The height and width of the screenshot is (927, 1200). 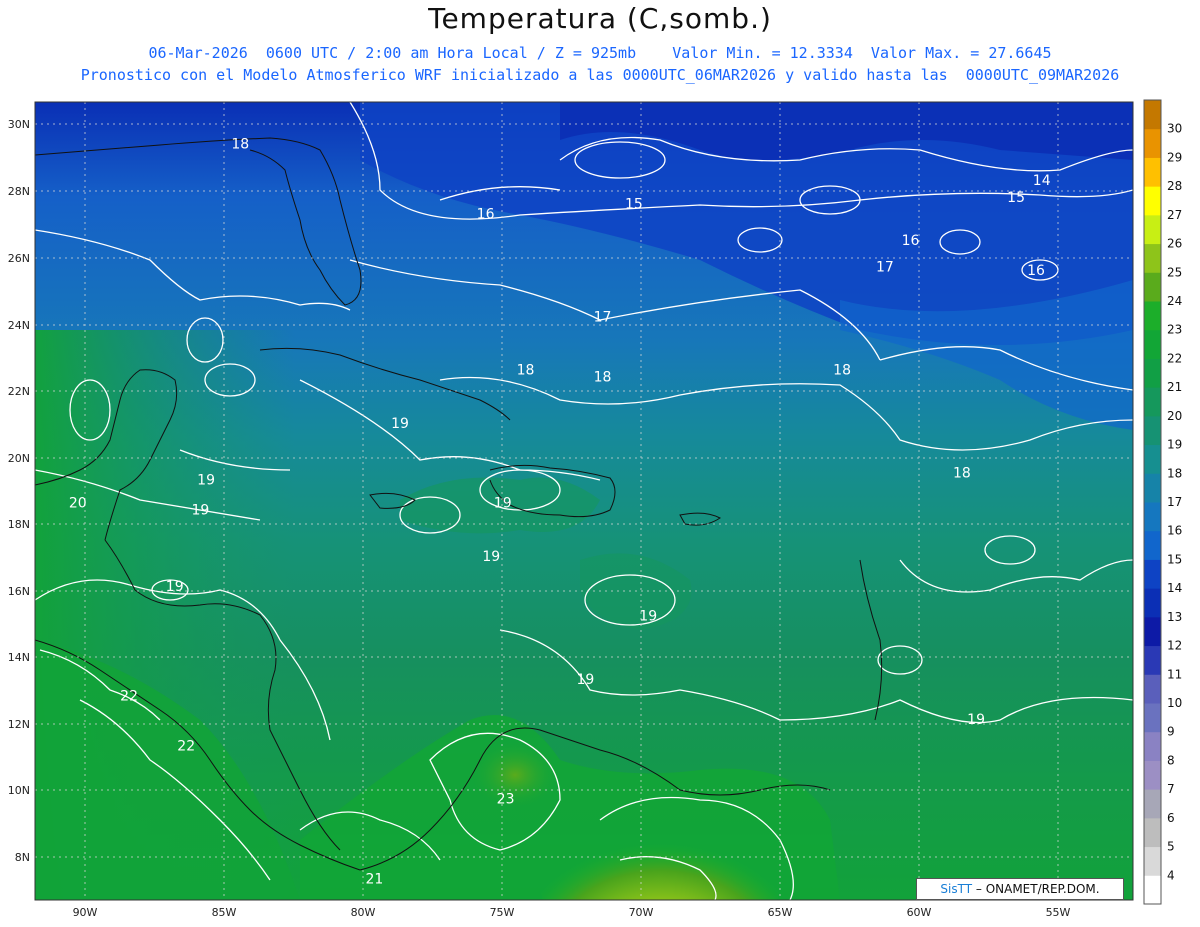 I want to click on lat-tick-label: 20N, so click(x=19, y=458).